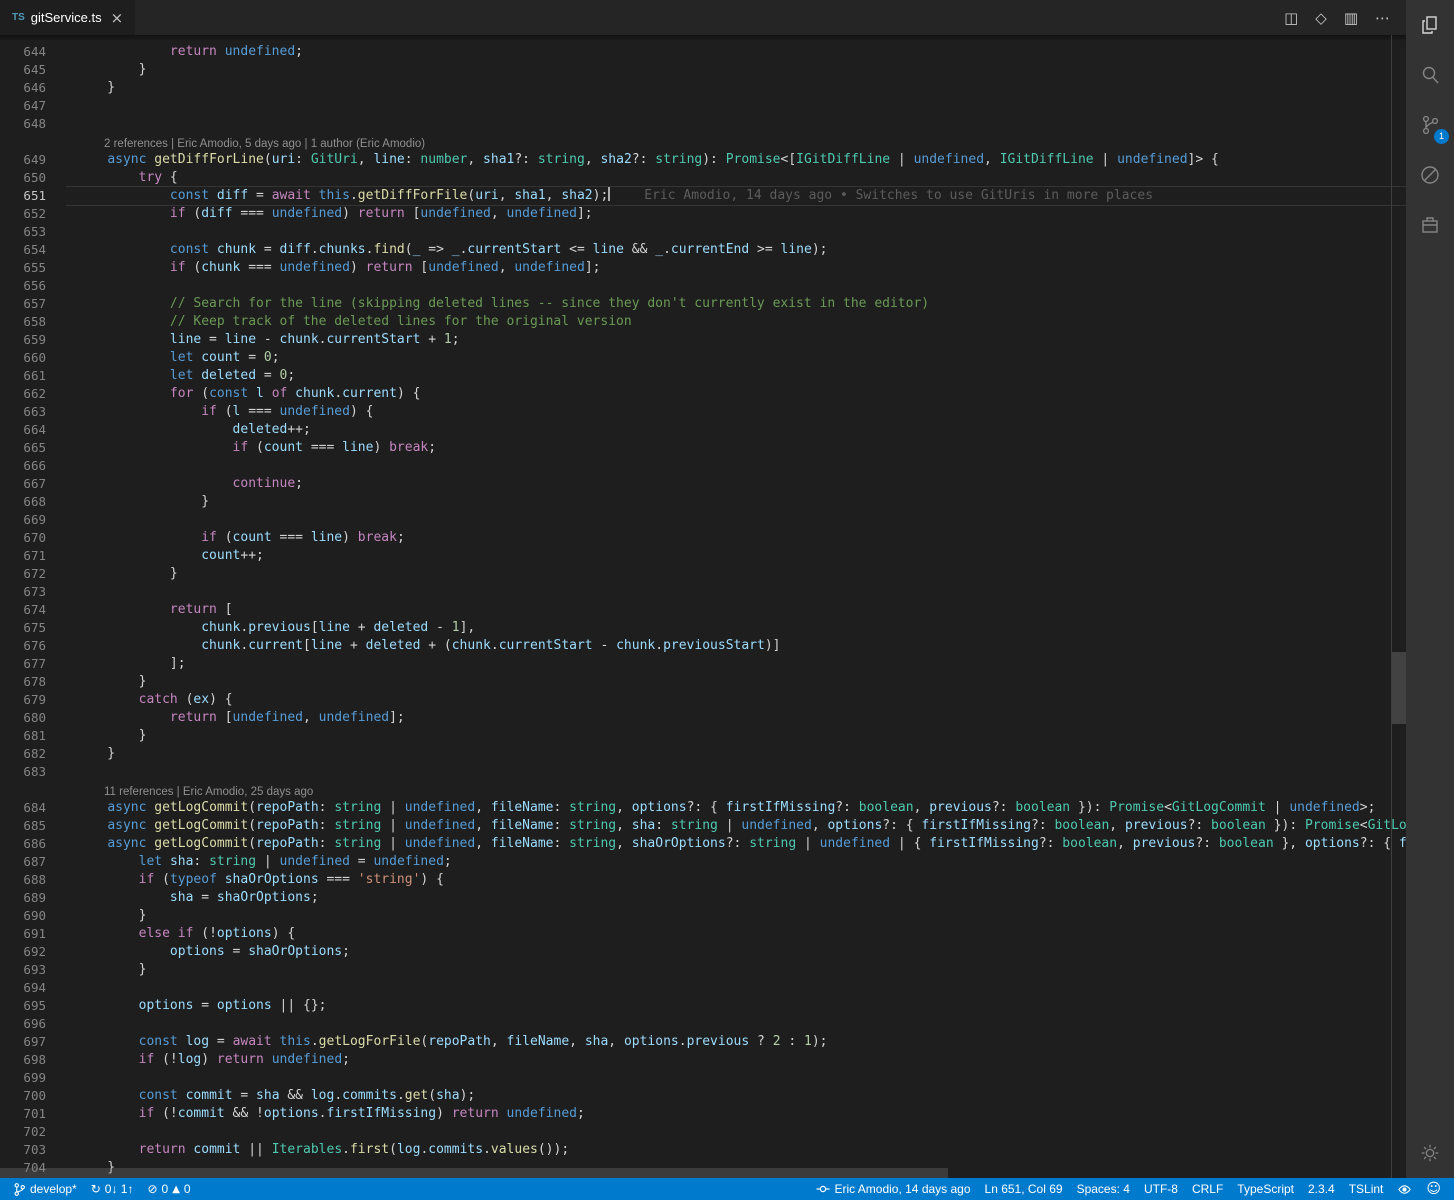 The height and width of the screenshot is (1200, 1454). I want to click on code-text: return [, so click(154, 610).